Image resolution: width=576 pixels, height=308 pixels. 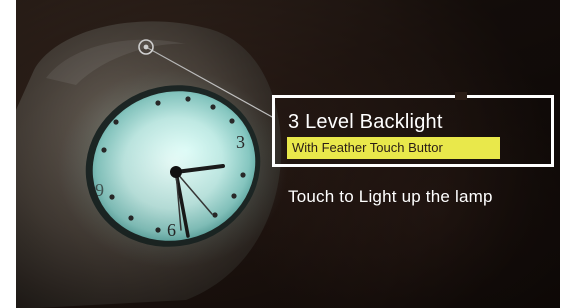 What do you see at coordinates (390, 196) in the screenshot?
I see `feature-caption: Touch to Light up the lamp` at bounding box center [390, 196].